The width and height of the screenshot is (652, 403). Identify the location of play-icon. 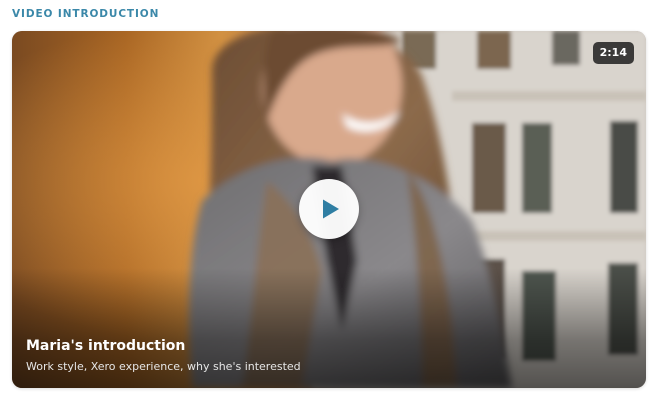
(331, 209).